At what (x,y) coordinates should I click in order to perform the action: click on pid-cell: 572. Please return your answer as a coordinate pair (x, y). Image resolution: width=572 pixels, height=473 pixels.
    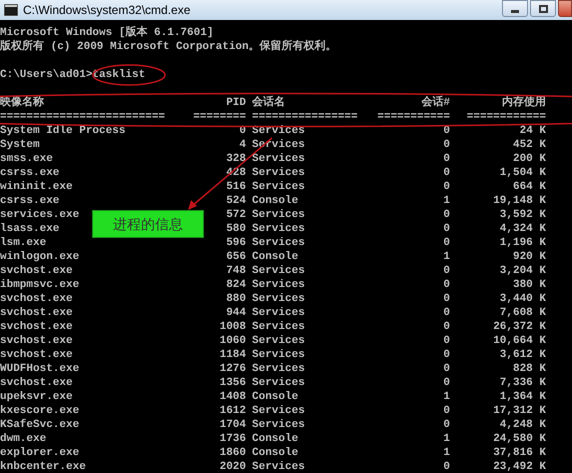
    Looking at the image, I should click on (236, 215).